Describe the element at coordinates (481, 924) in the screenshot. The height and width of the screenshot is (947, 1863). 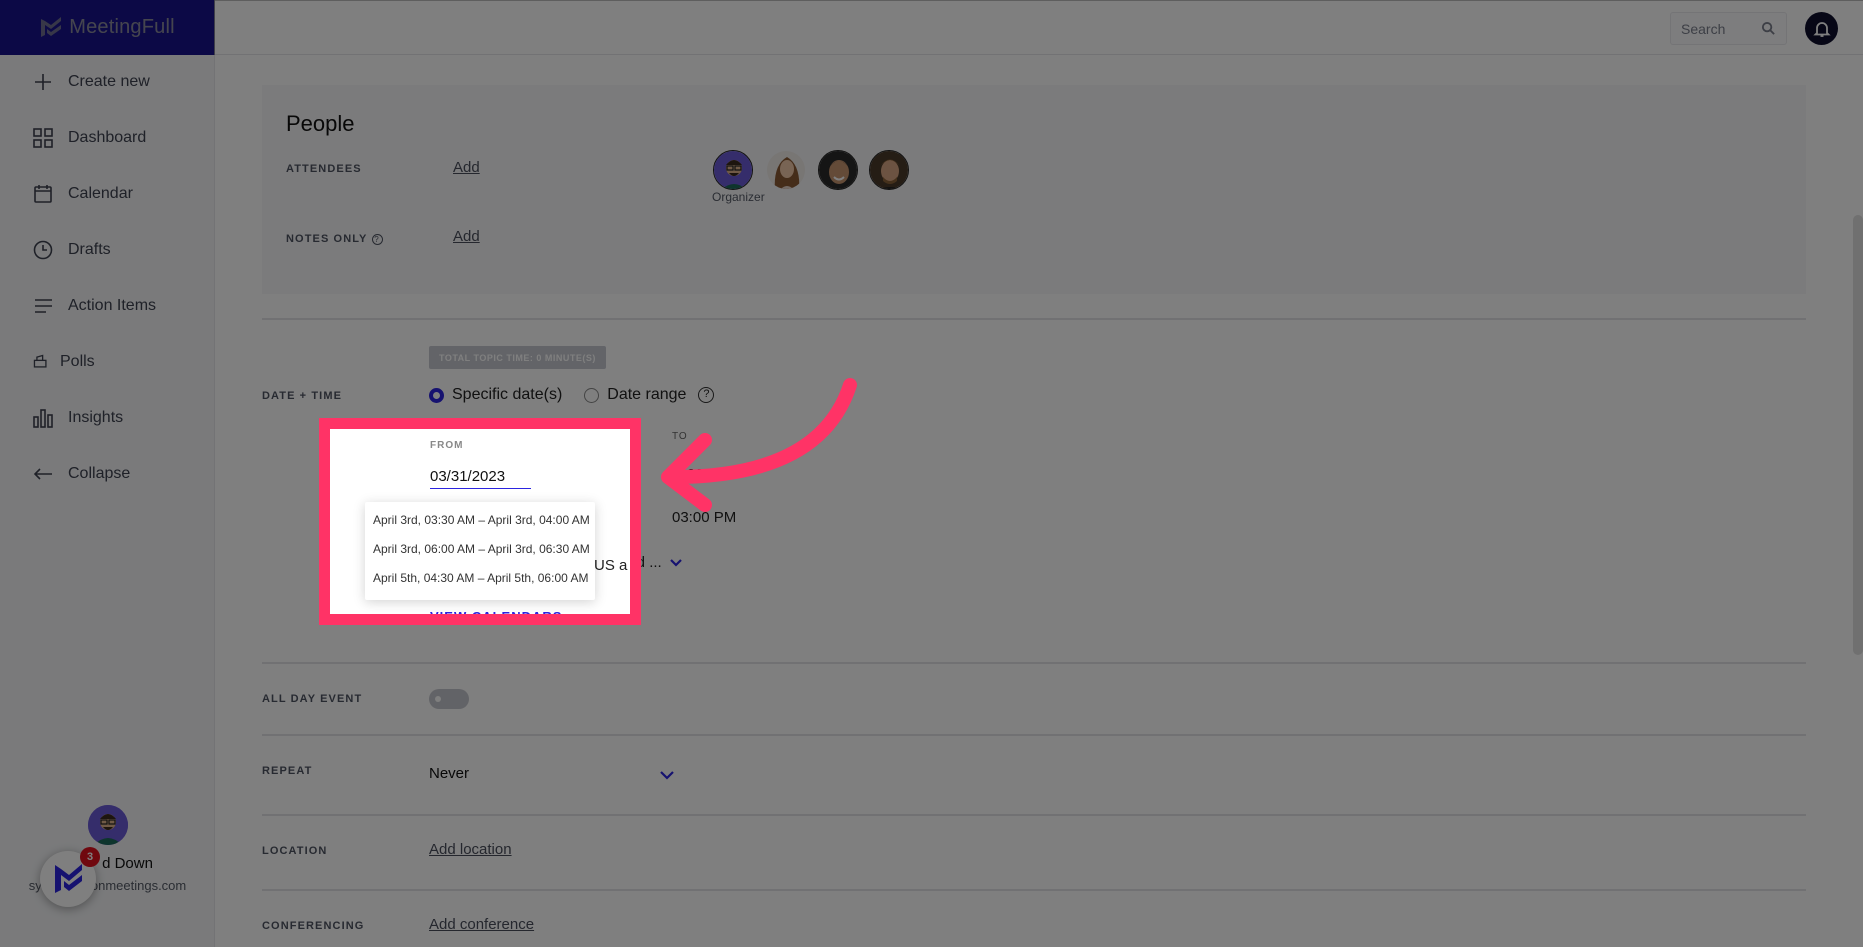
I see `add-conference-link: Add conference` at that location.